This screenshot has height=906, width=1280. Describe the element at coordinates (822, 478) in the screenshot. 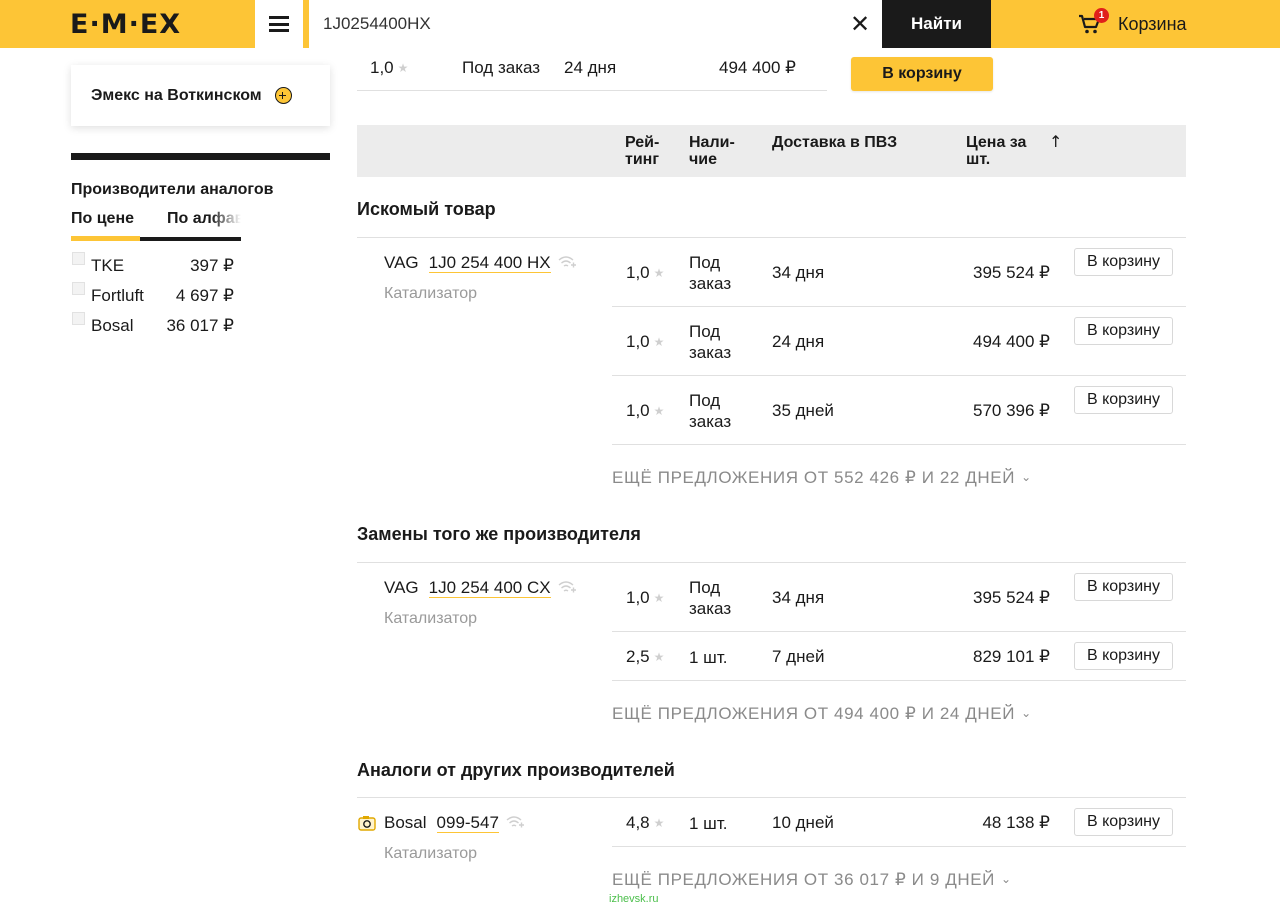

I see `more-offers-link: ЕЩЁ ПРЕДЛОЖЕНИЯ ОТ 552 426 ₽ И 22 ДНЕЙ ⌄` at that location.